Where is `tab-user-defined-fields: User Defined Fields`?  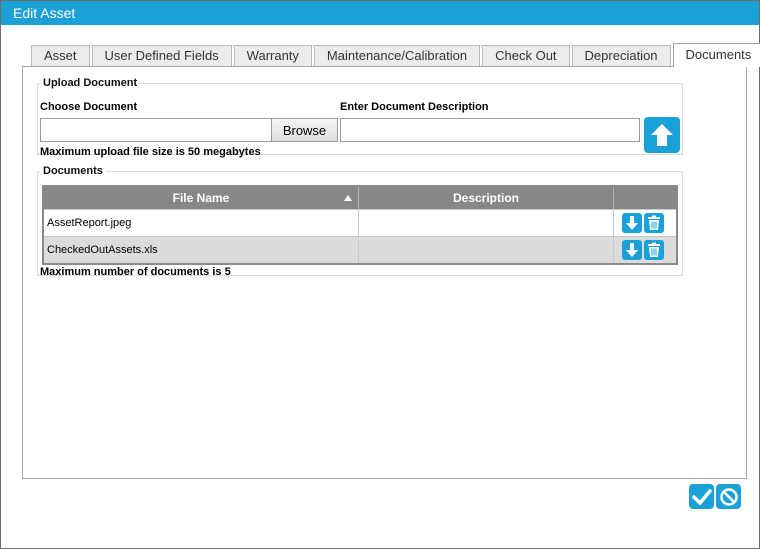 tab-user-defined-fields: User Defined Fields is located at coordinates (161, 56).